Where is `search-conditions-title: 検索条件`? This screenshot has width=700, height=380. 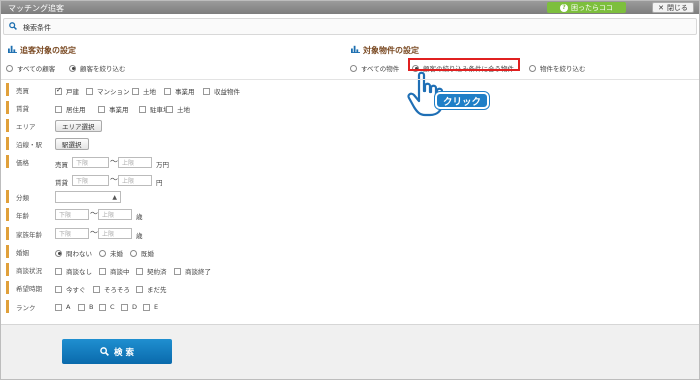 search-conditions-title: 検索条件 is located at coordinates (37, 28).